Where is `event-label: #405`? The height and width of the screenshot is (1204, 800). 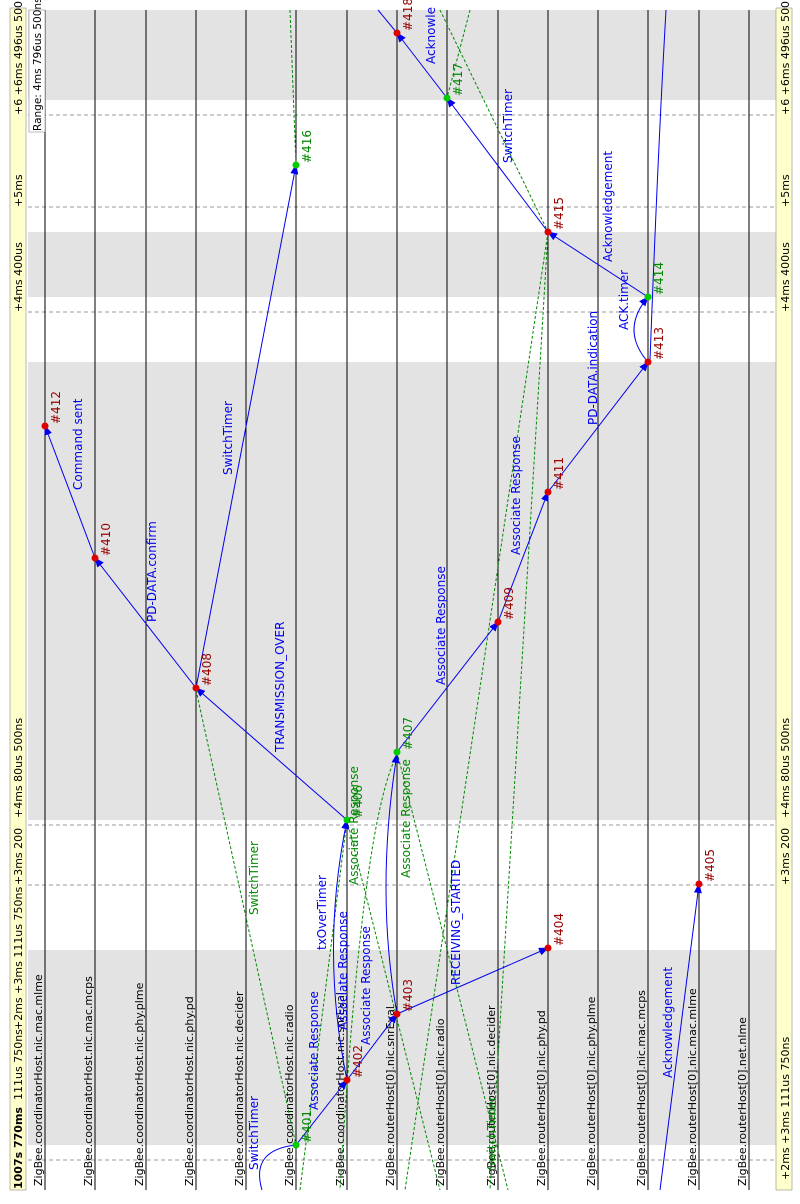 event-label: #405 is located at coordinates (710, 865).